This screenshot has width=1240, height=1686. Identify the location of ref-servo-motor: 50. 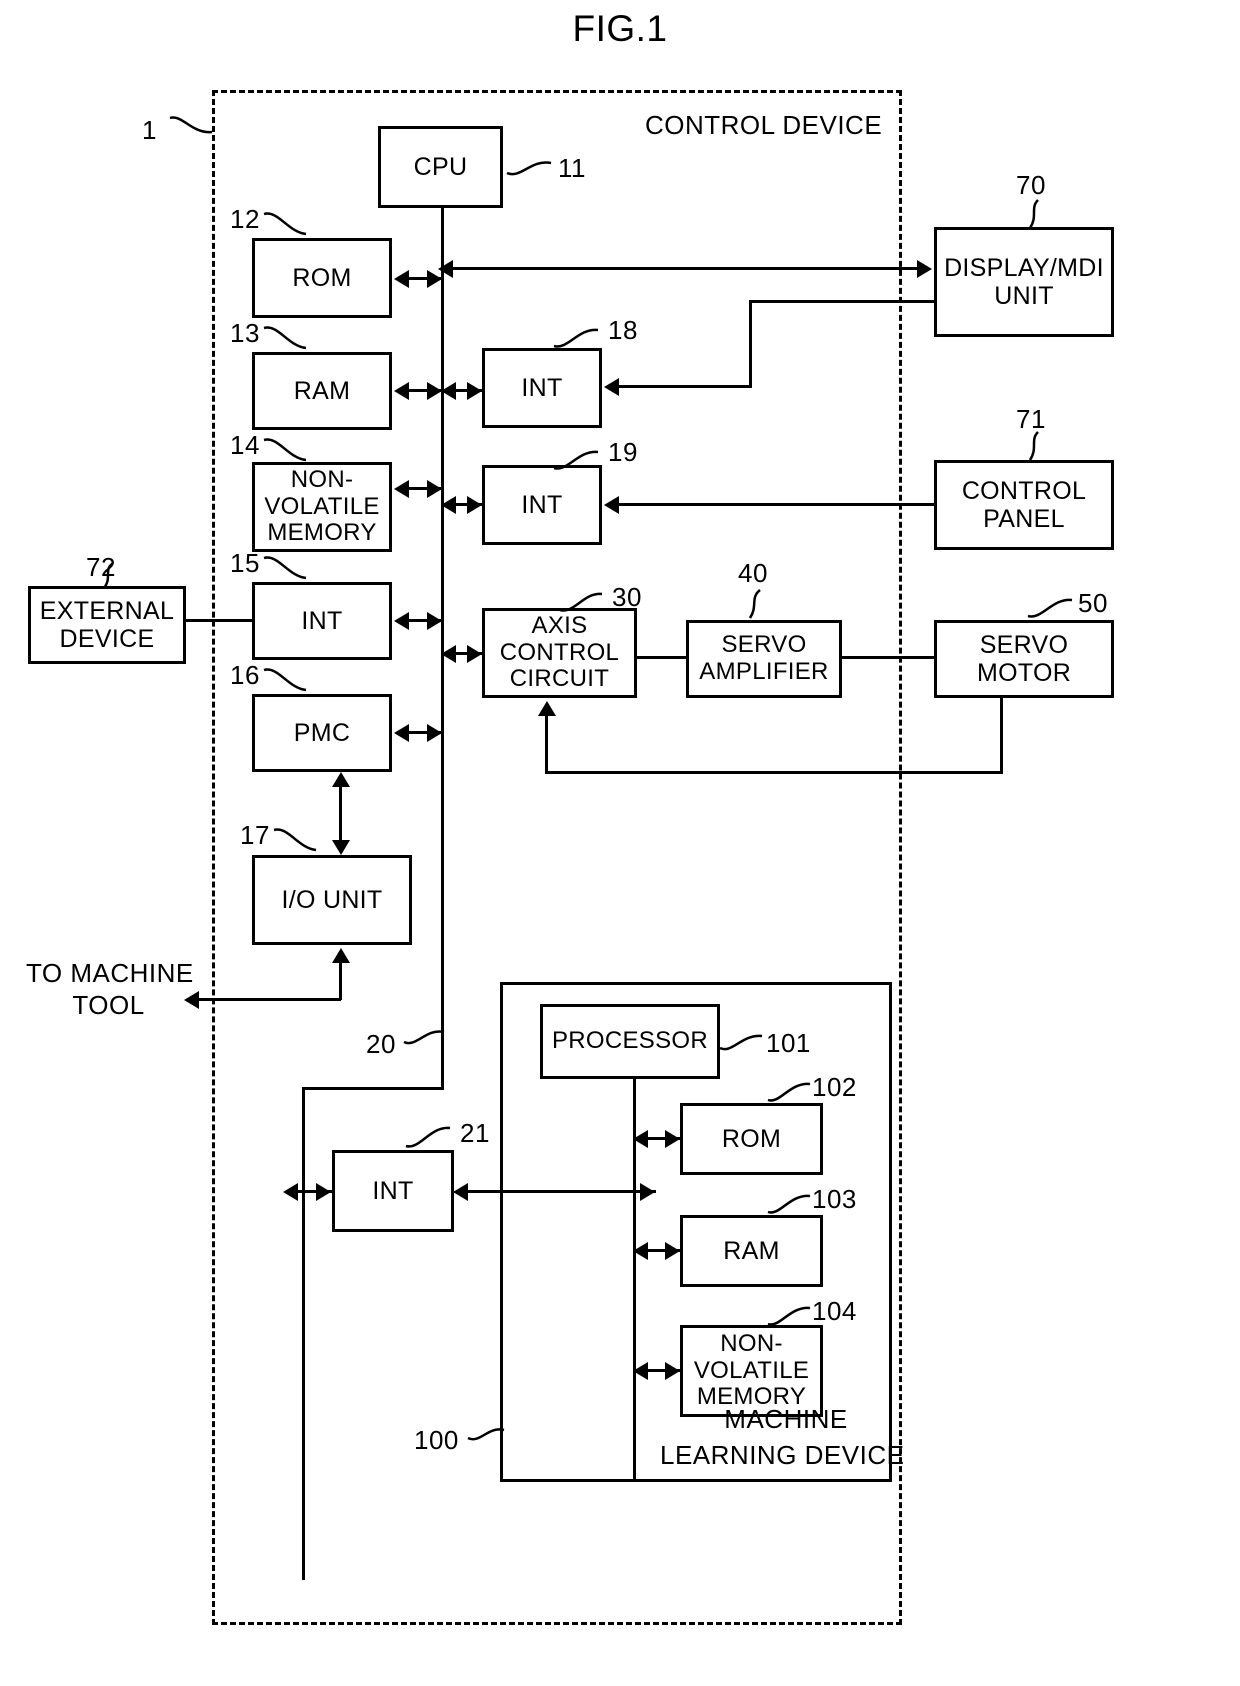
(1093, 603).